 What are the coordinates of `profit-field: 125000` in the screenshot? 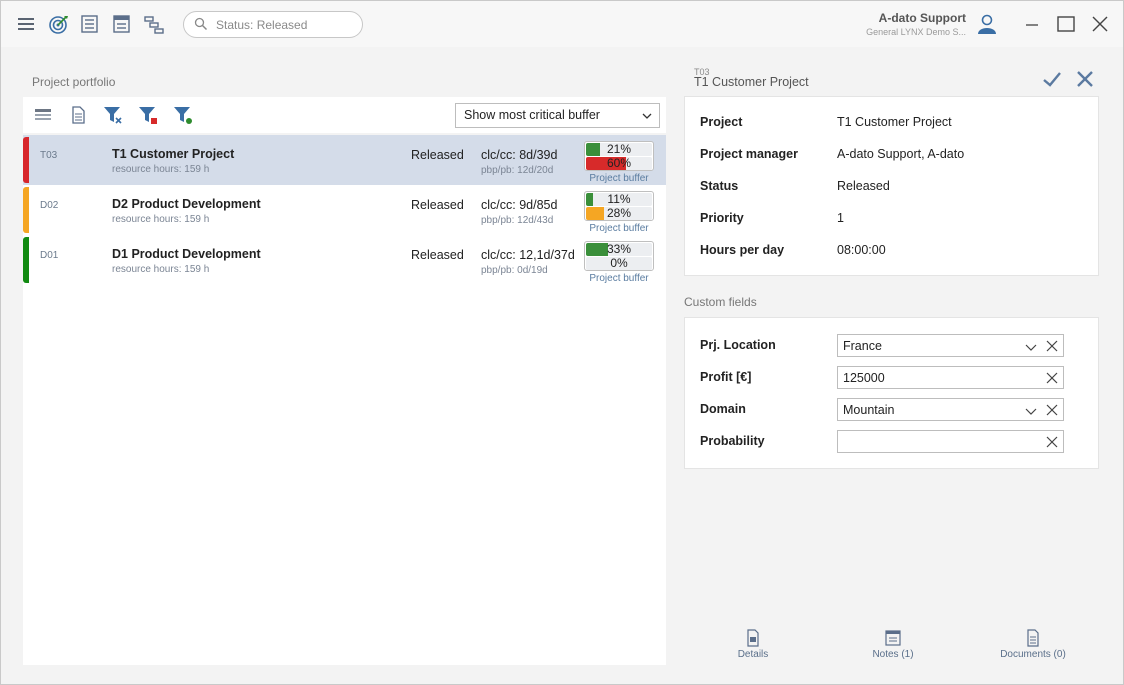 It's located at (950, 377).